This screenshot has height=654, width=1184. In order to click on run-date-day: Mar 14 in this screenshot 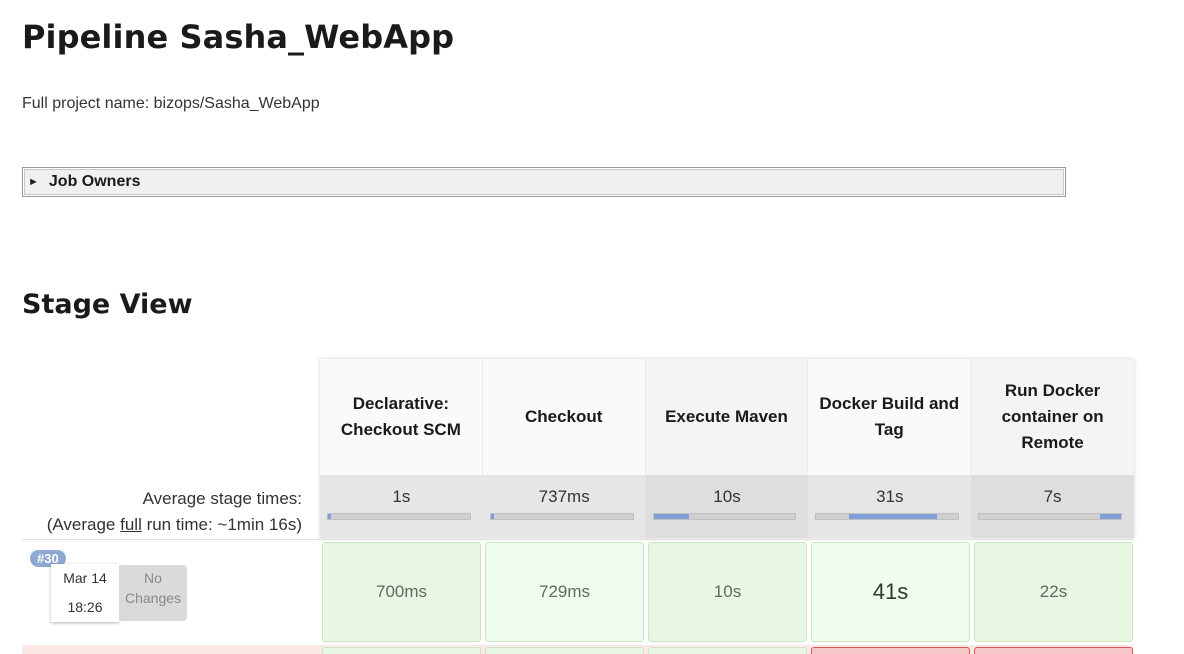, I will do `click(85, 578)`.